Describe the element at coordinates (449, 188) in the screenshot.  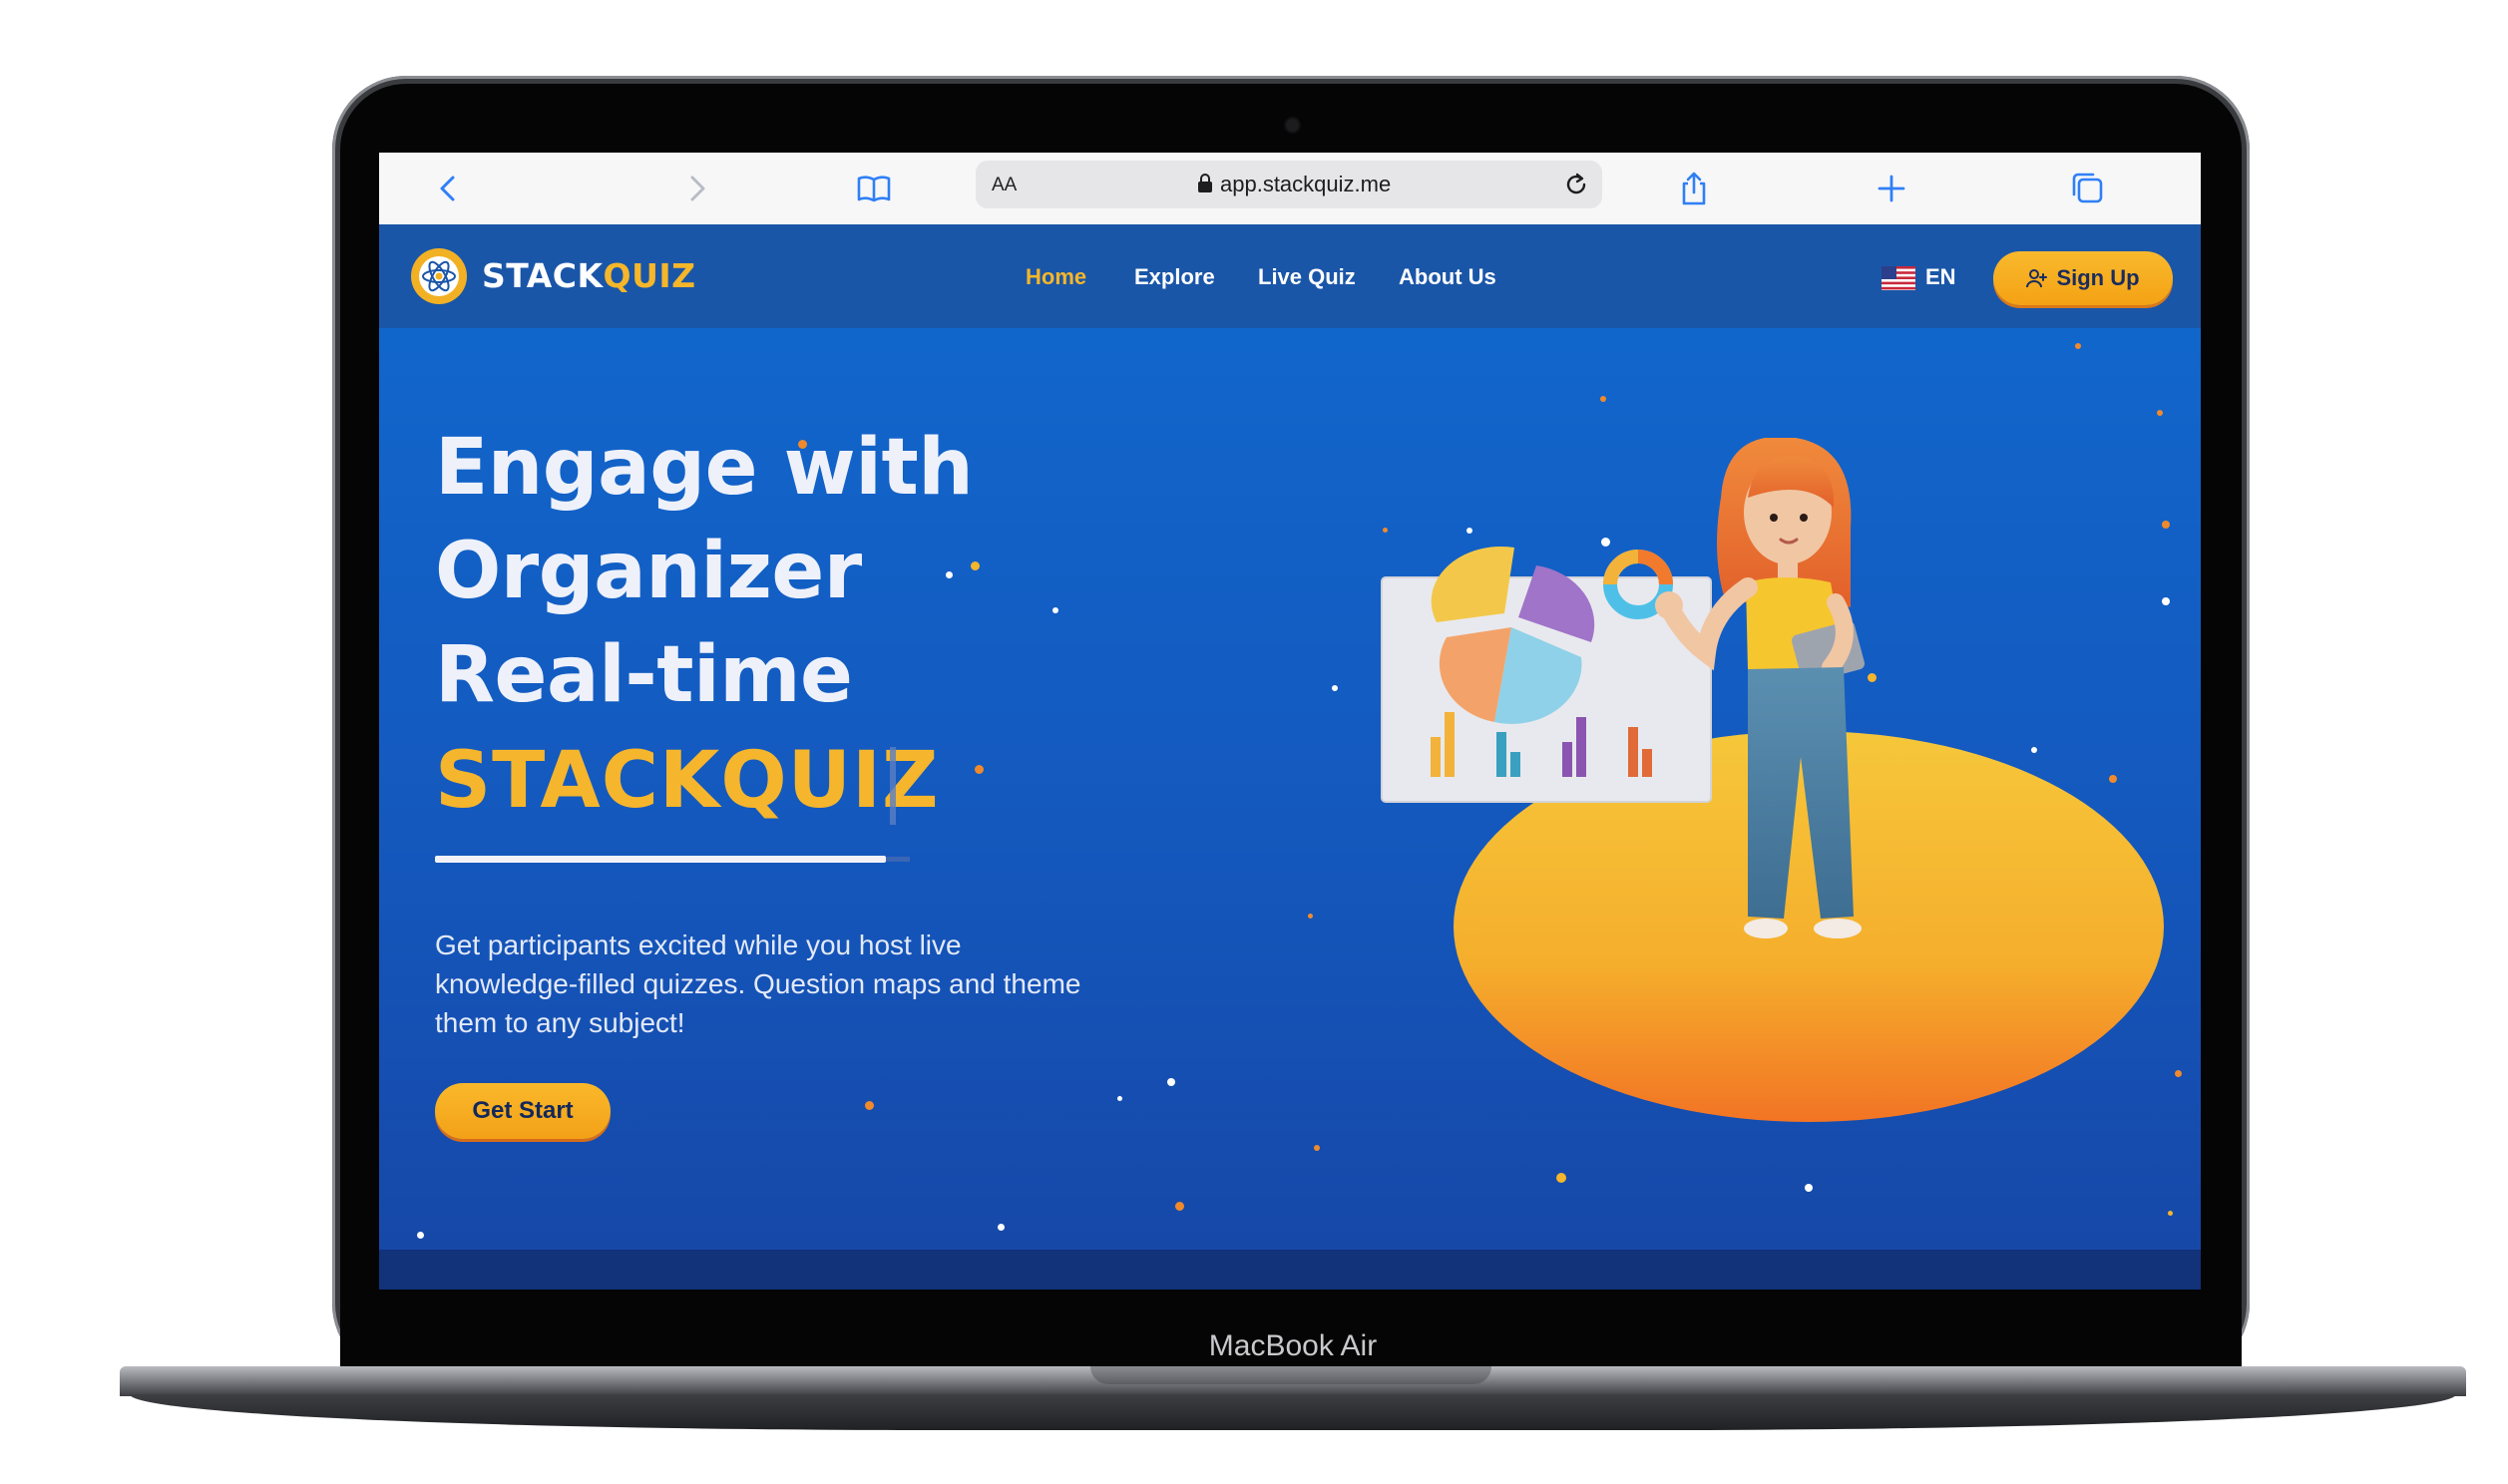
I see `back-icon` at that location.